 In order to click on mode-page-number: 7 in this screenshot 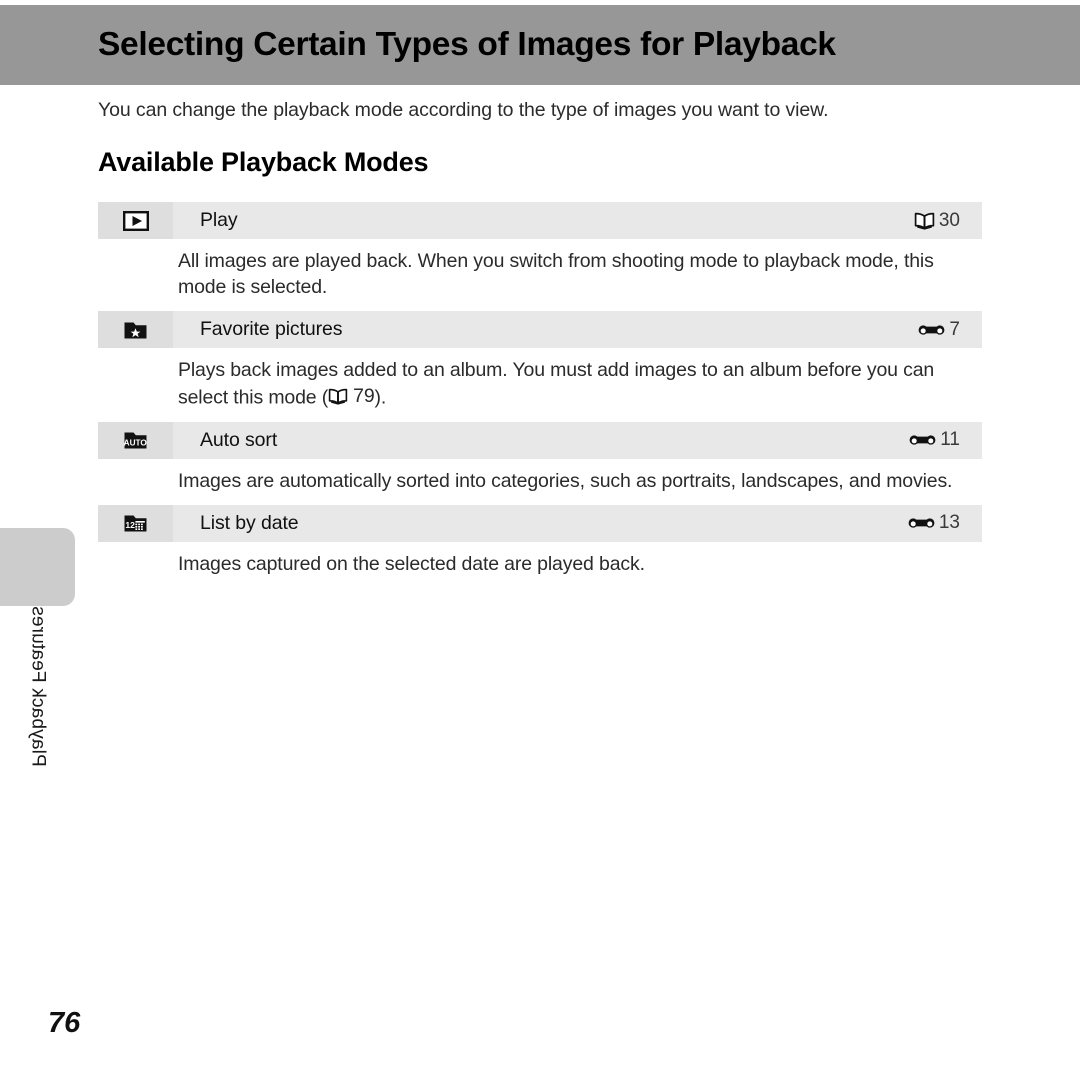, I will do `click(954, 329)`.